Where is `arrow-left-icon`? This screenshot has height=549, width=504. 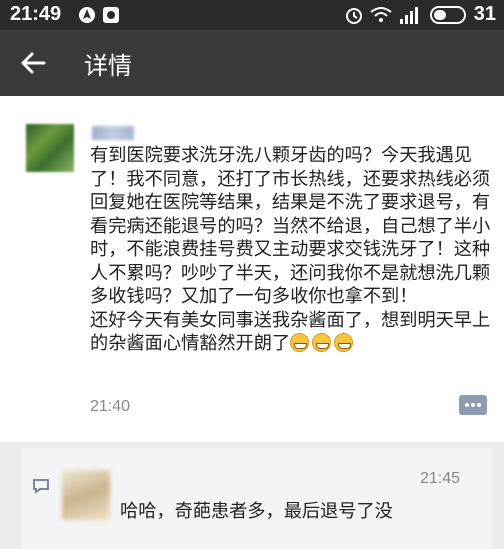
arrow-left-icon is located at coordinates (33, 63).